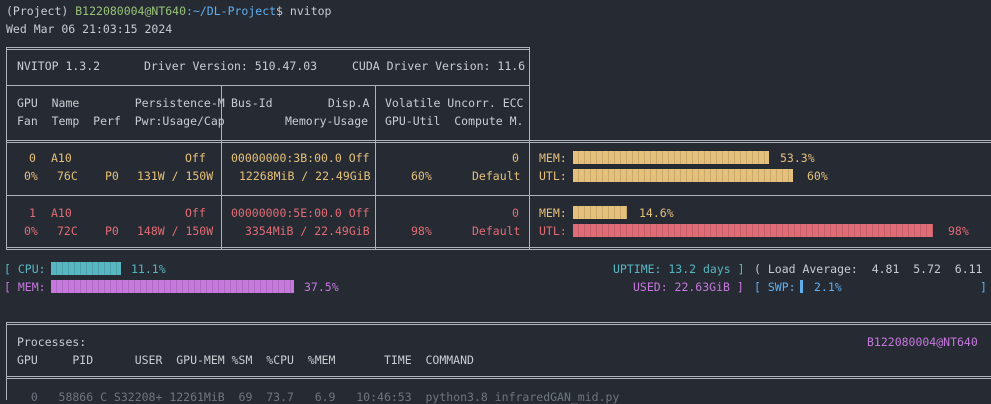 The height and width of the screenshot is (404, 991). What do you see at coordinates (61, 158) in the screenshot?
I see `gpu-0-name: A10` at bounding box center [61, 158].